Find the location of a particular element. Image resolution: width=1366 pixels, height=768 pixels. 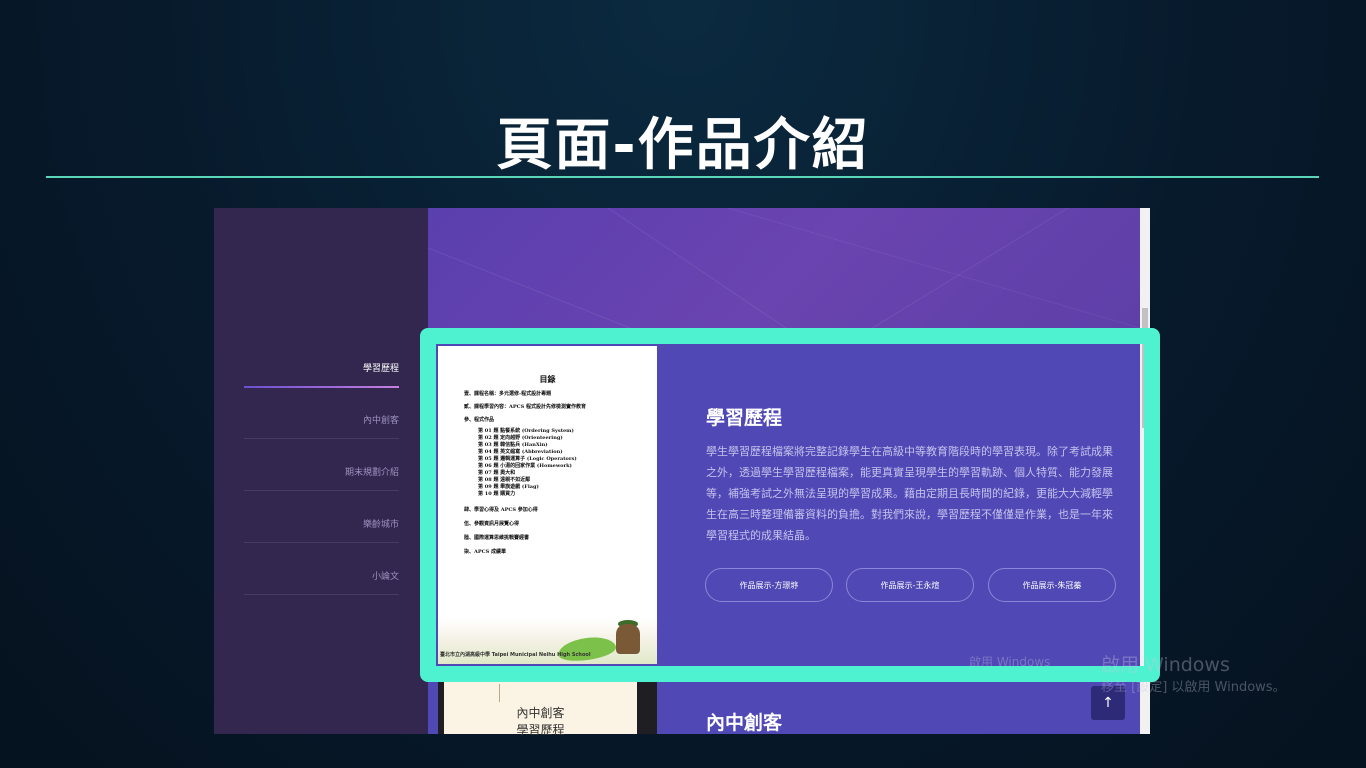

slide-title: 頁面-作品介紹 is located at coordinates (683, 145).